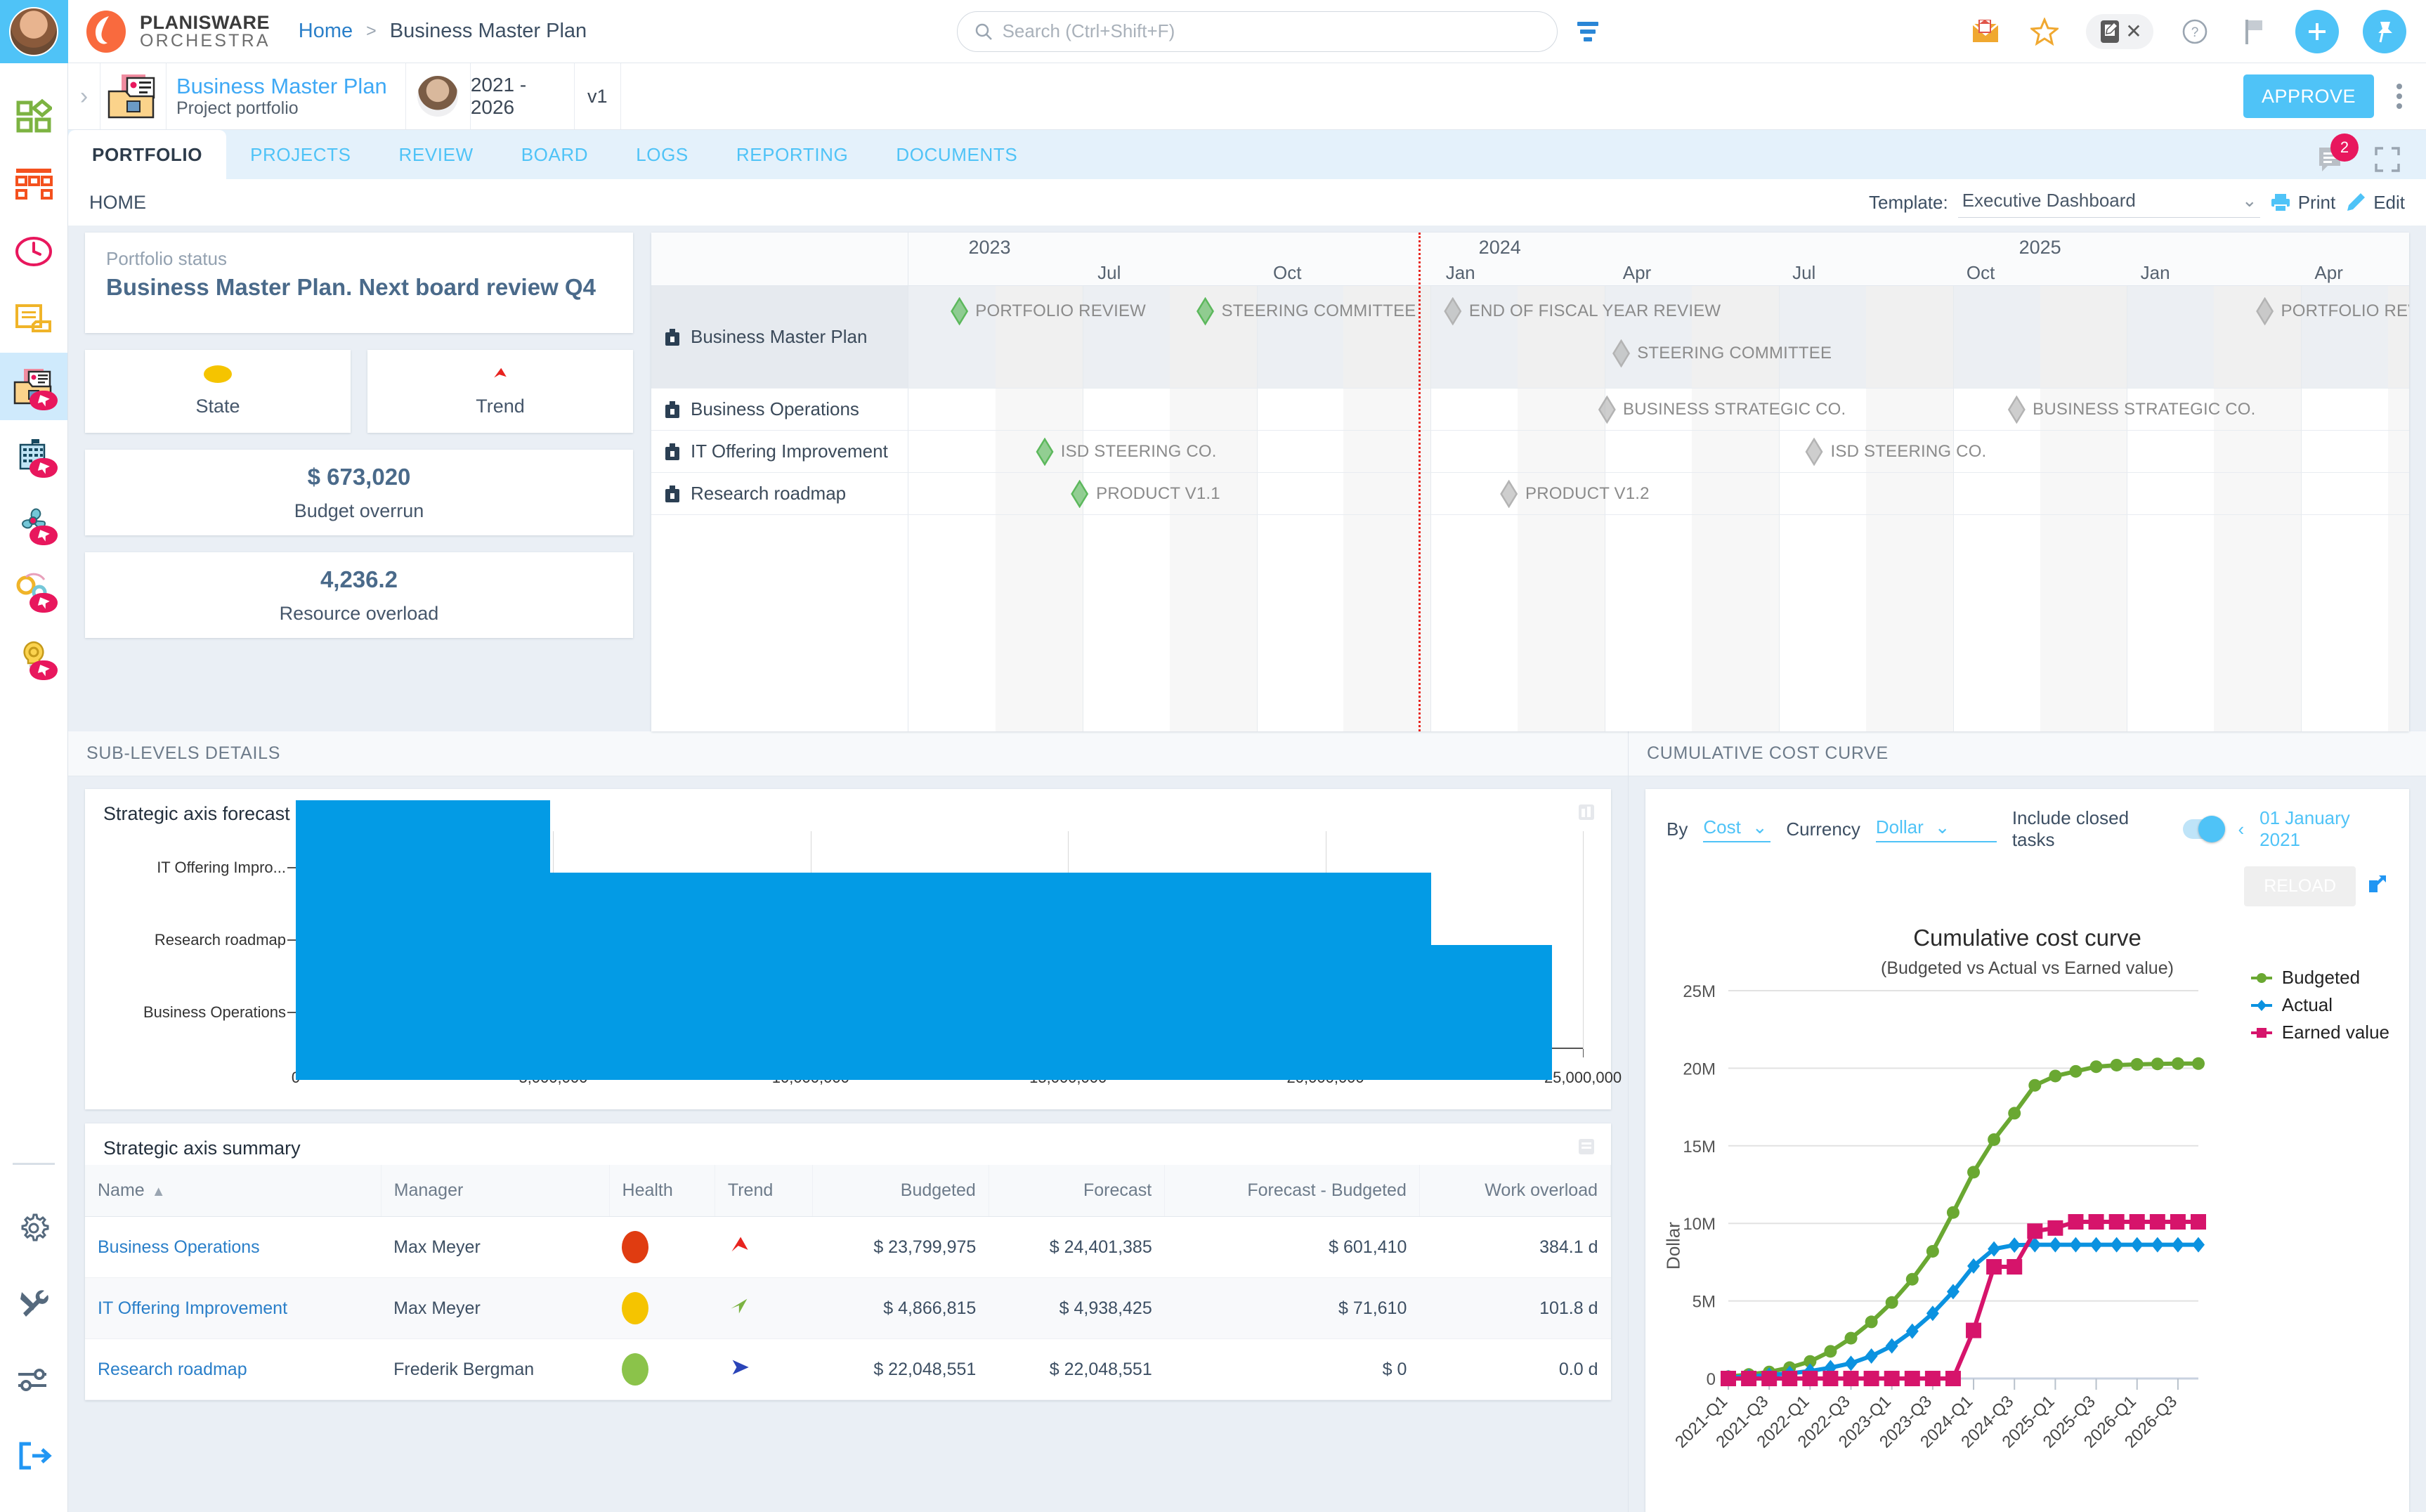 The width and height of the screenshot is (2426, 1512). I want to click on search-input: Search (Ctrl+Shift+F), so click(1257, 32).